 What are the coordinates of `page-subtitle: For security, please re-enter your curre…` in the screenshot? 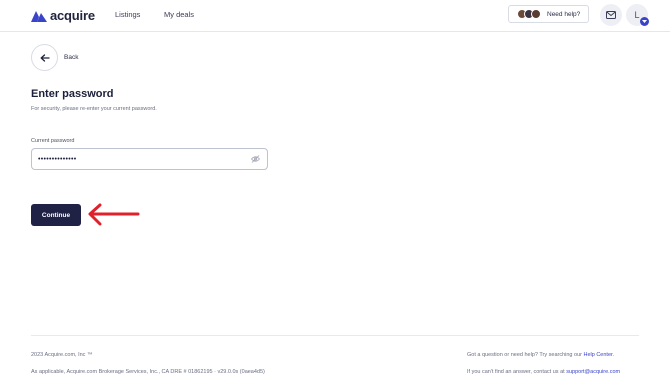 It's located at (94, 109).